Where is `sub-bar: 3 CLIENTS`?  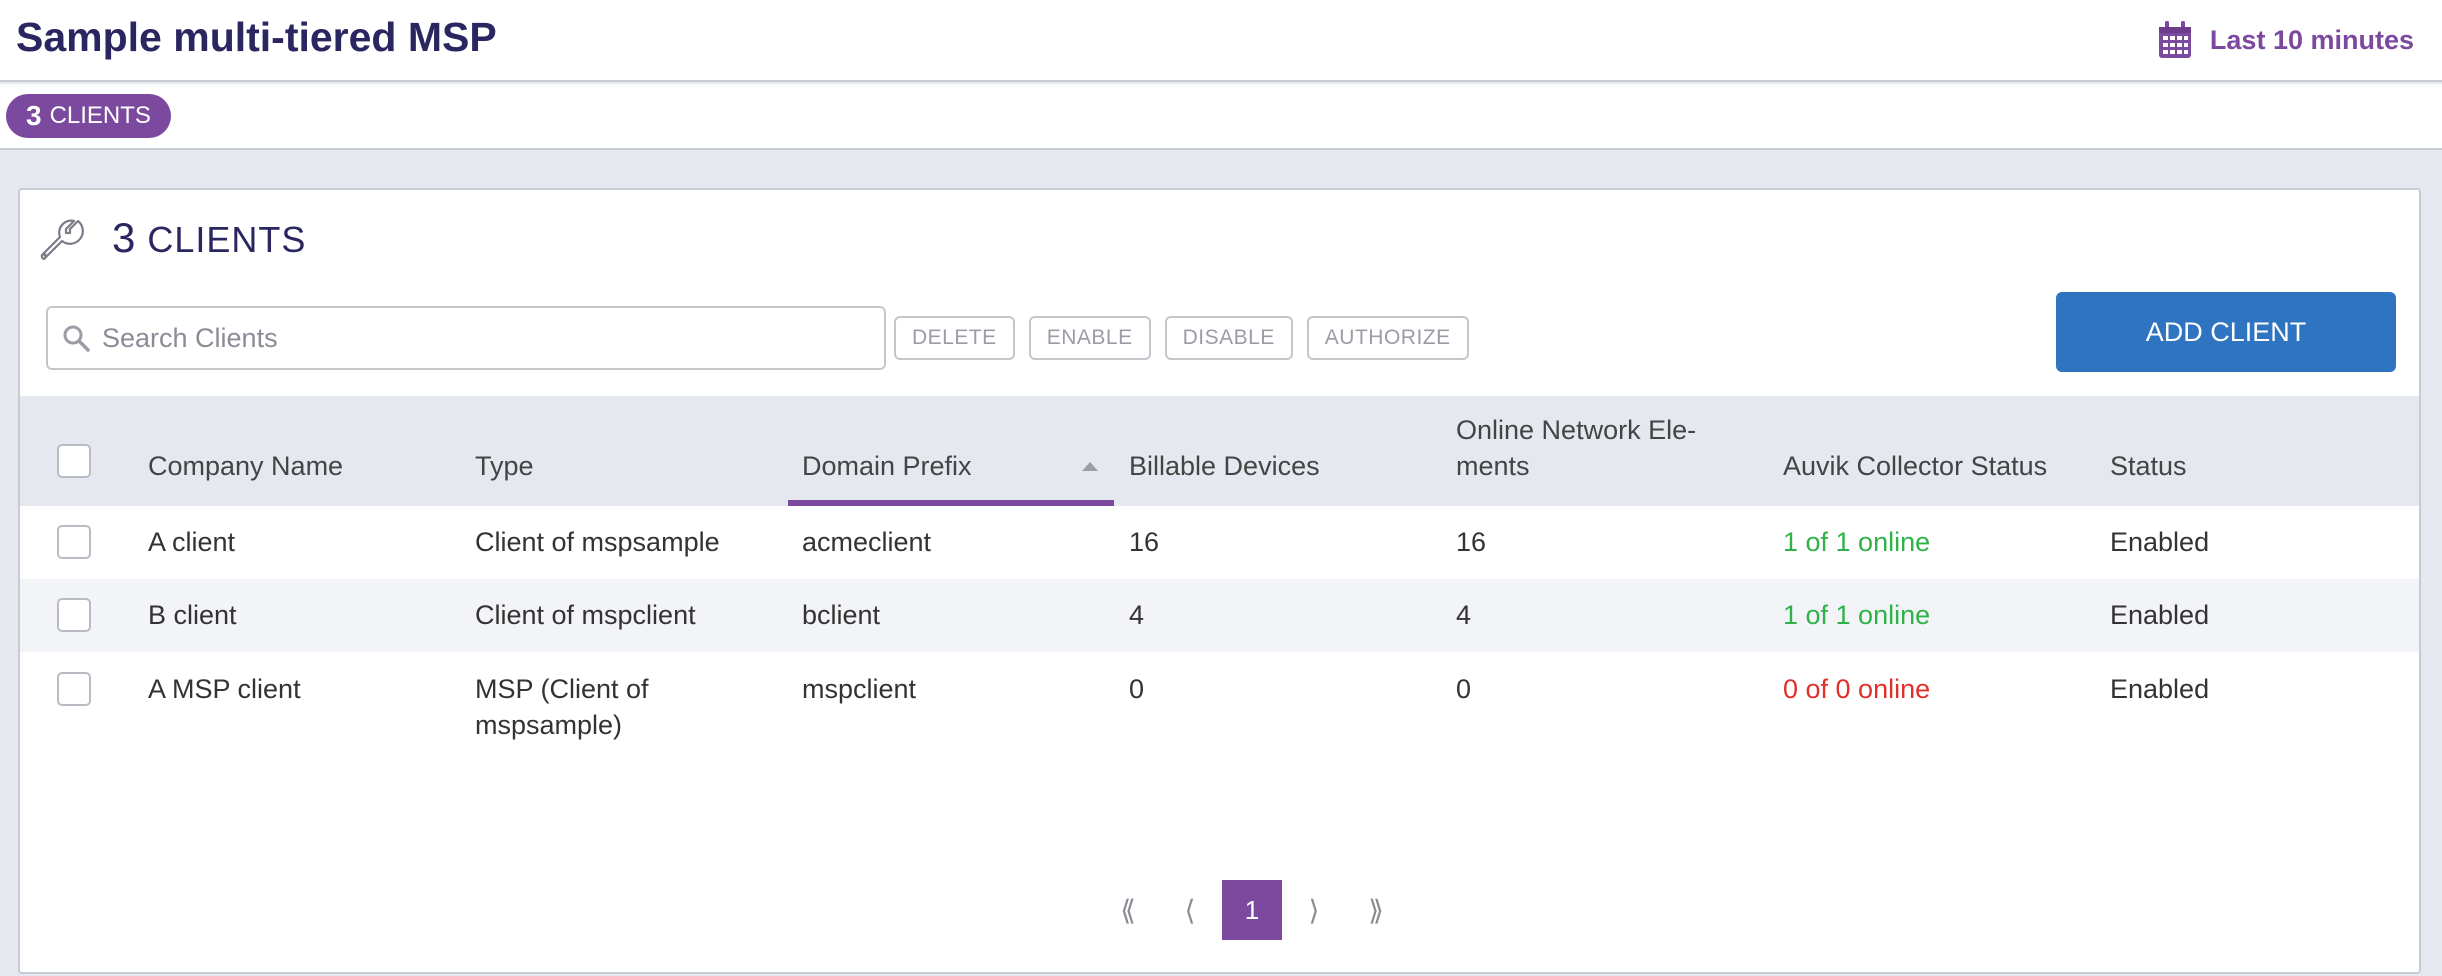
sub-bar: 3 CLIENTS is located at coordinates (1221, 117).